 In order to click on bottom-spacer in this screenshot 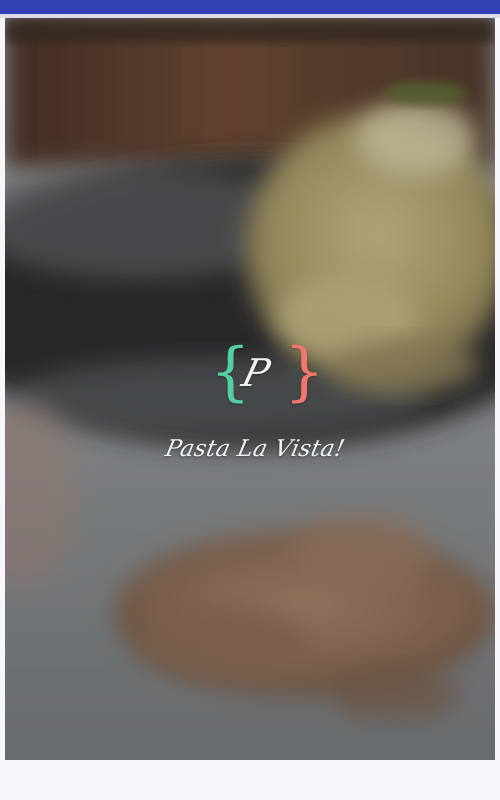, I will do `click(250, 780)`.